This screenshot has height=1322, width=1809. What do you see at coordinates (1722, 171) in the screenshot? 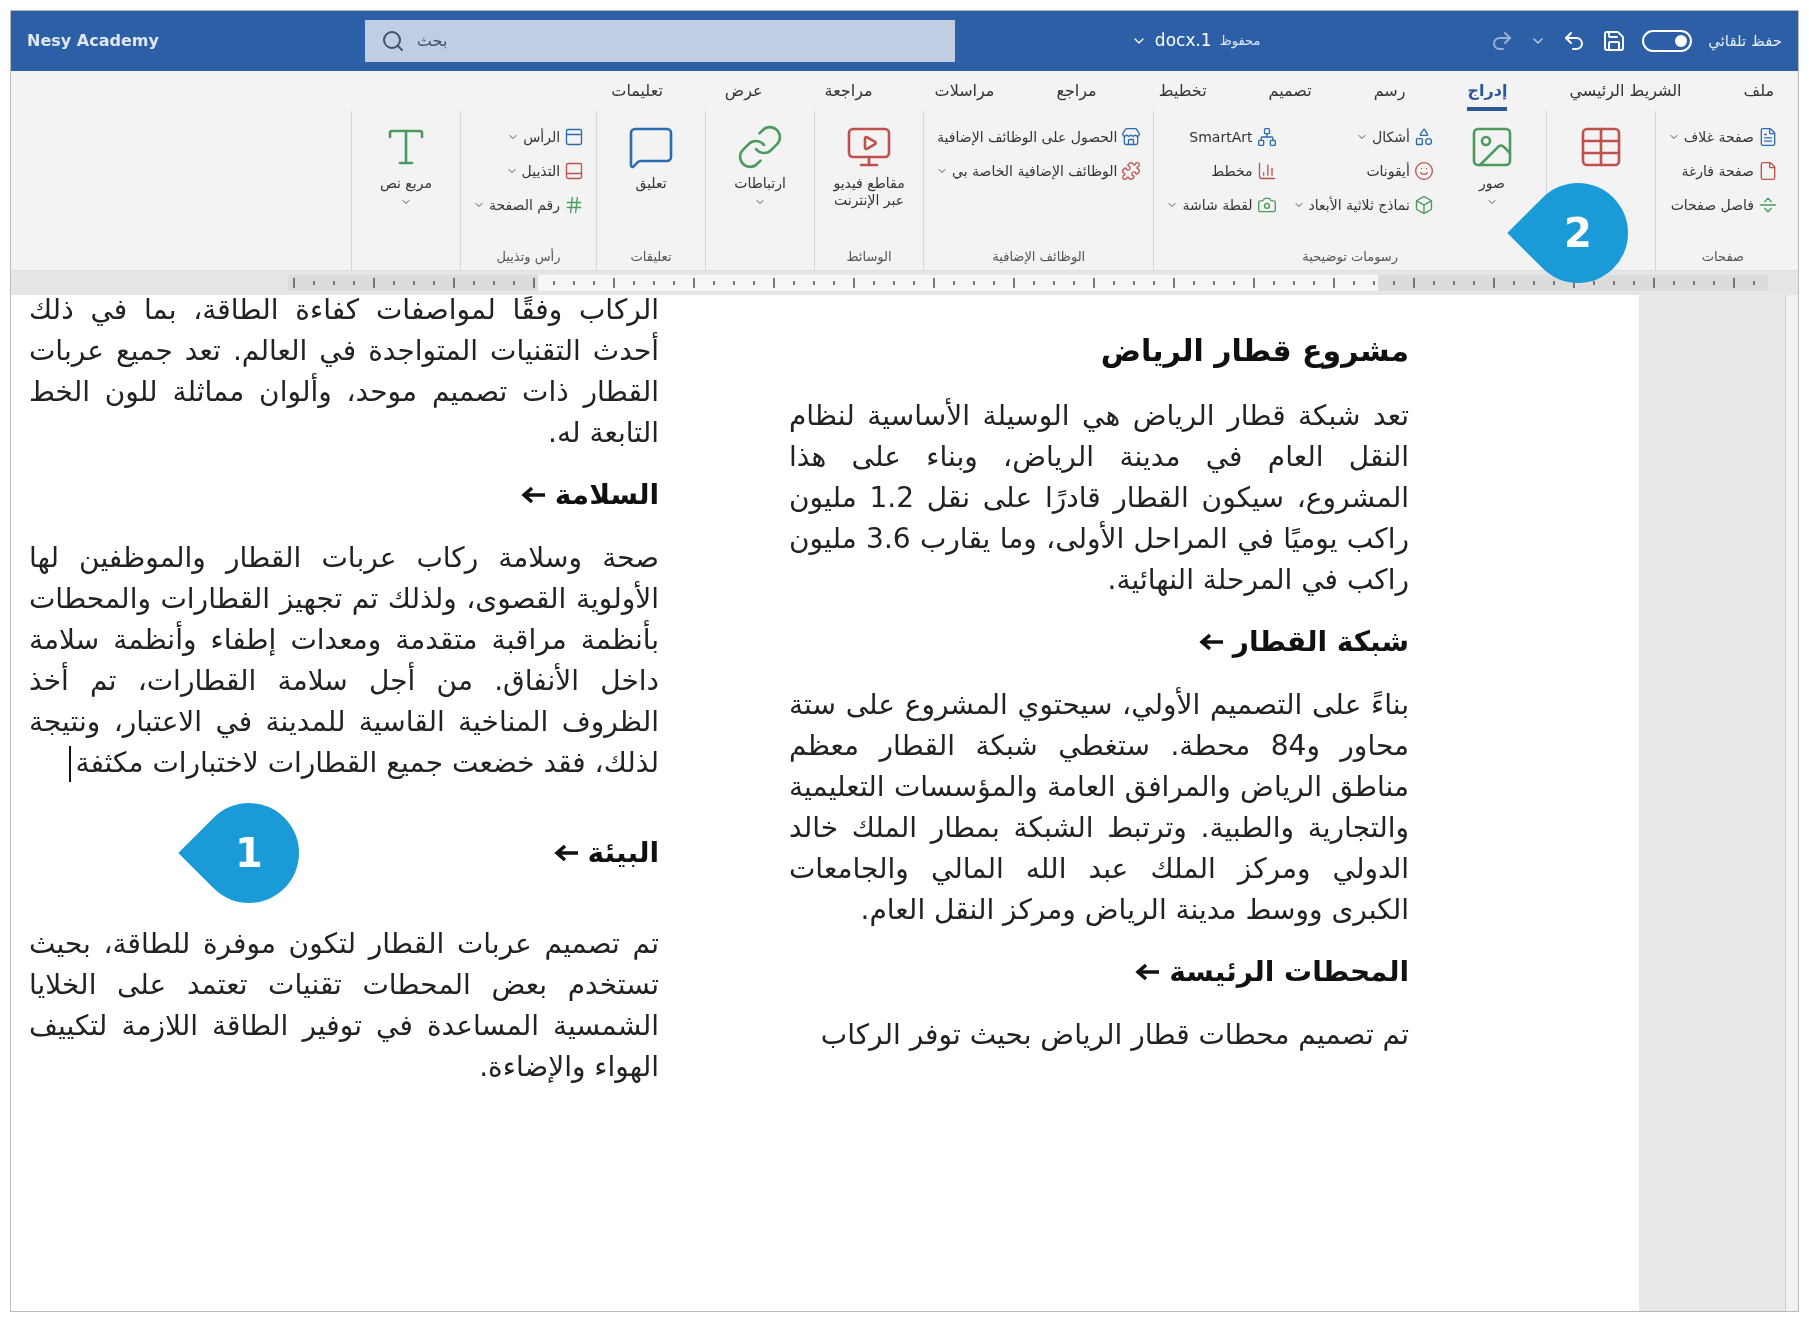
I see `ribbon-small-button: صفحة فارغة` at bounding box center [1722, 171].